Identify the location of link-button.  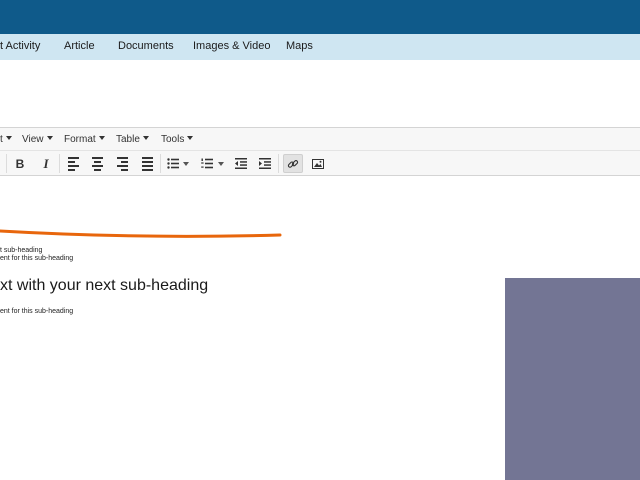
(293, 163).